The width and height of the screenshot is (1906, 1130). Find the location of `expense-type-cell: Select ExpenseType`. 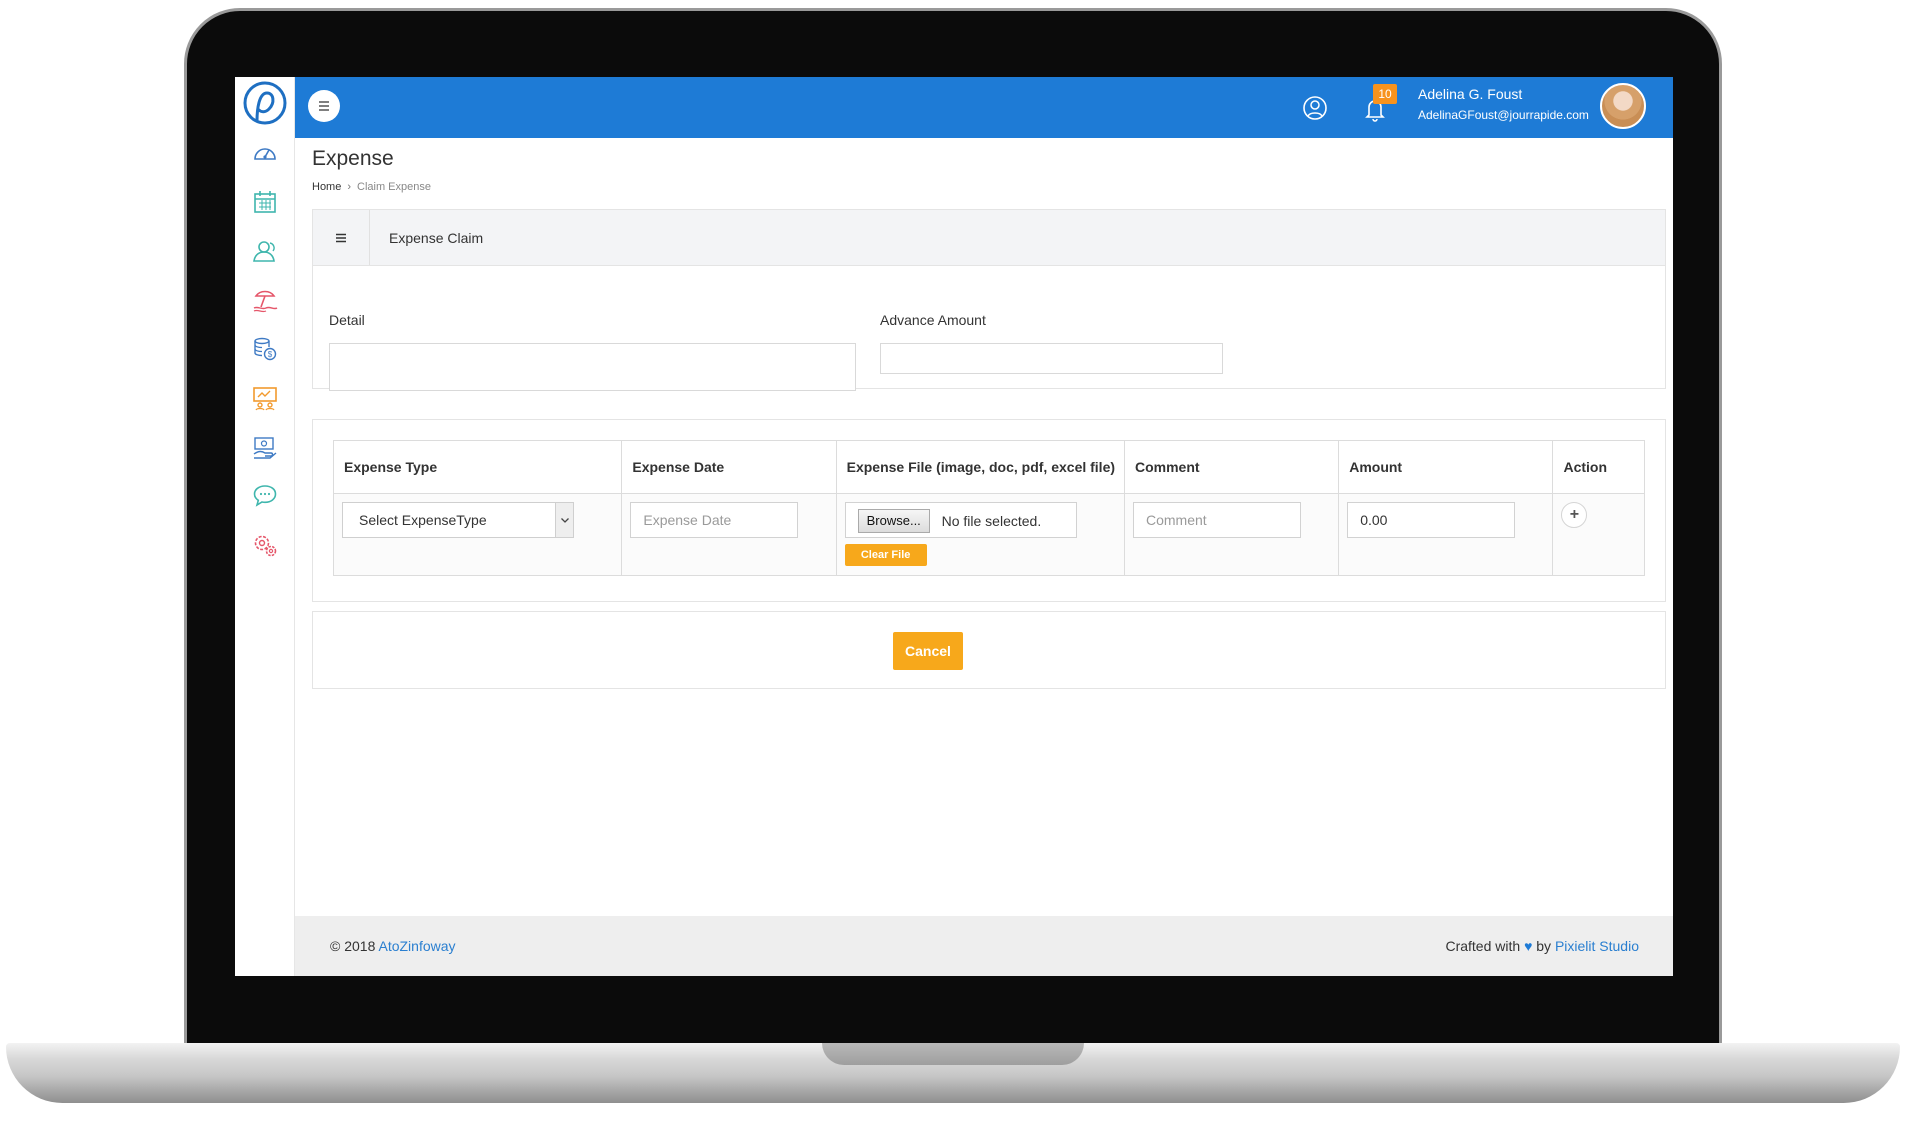

expense-type-cell: Select ExpenseType is located at coordinates (477, 534).